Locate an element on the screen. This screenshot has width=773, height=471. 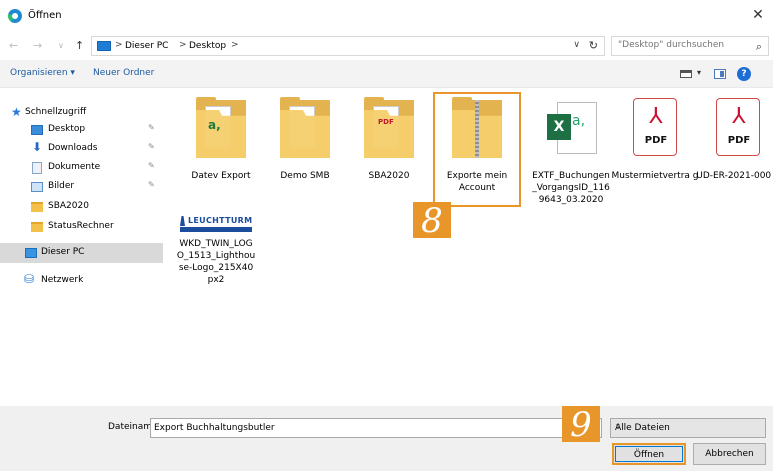
preview-pane-icon is located at coordinates (720, 74).